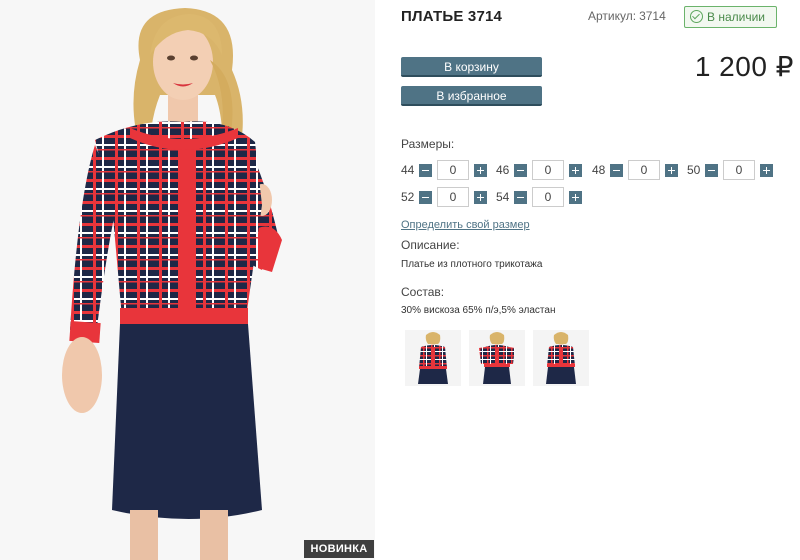  Describe the element at coordinates (452, 16) in the screenshot. I see `product-title: ПЛАТЬЕ 3714` at that location.